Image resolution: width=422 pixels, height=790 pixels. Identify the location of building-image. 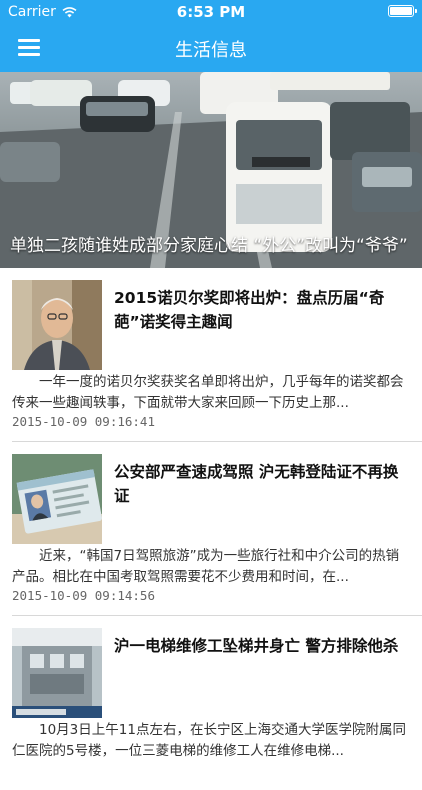
(57, 673).